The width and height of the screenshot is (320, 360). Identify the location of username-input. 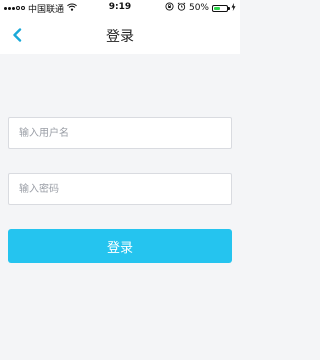
(120, 133).